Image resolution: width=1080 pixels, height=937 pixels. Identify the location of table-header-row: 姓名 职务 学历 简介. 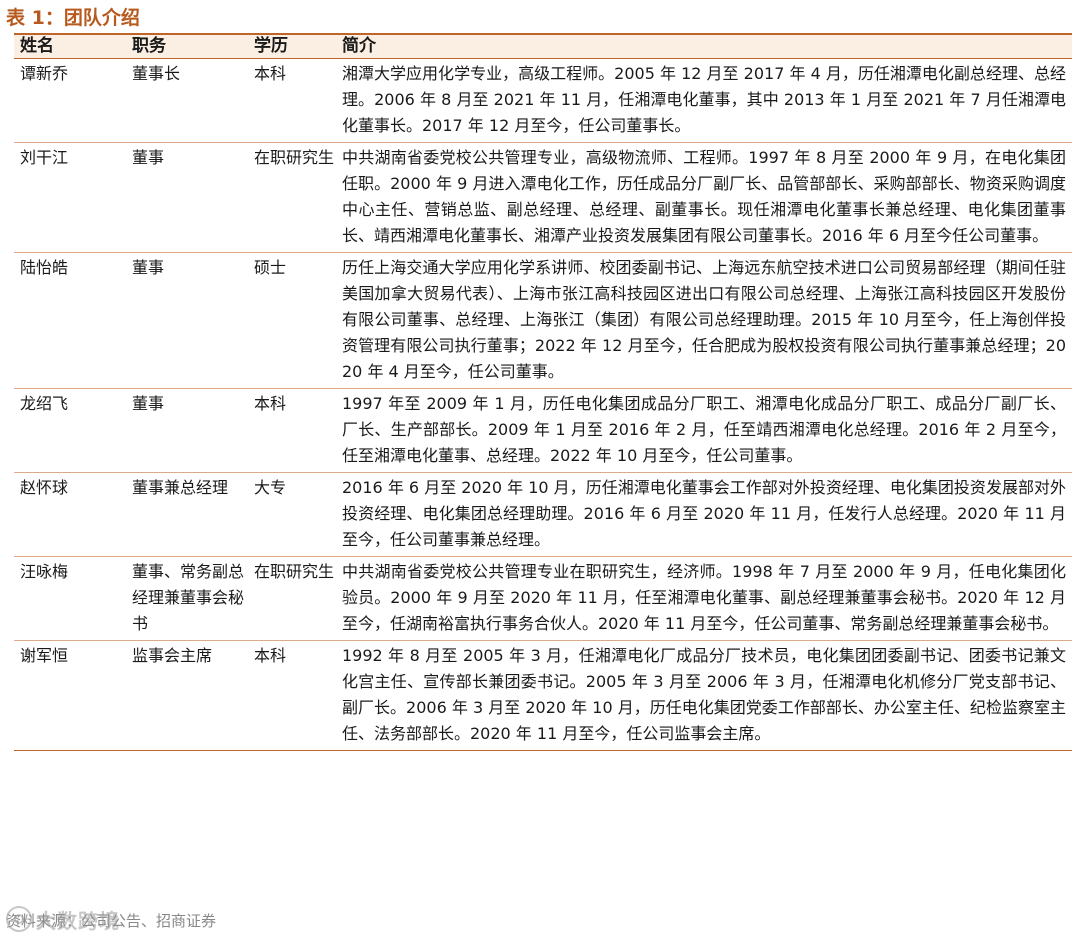
(543, 46).